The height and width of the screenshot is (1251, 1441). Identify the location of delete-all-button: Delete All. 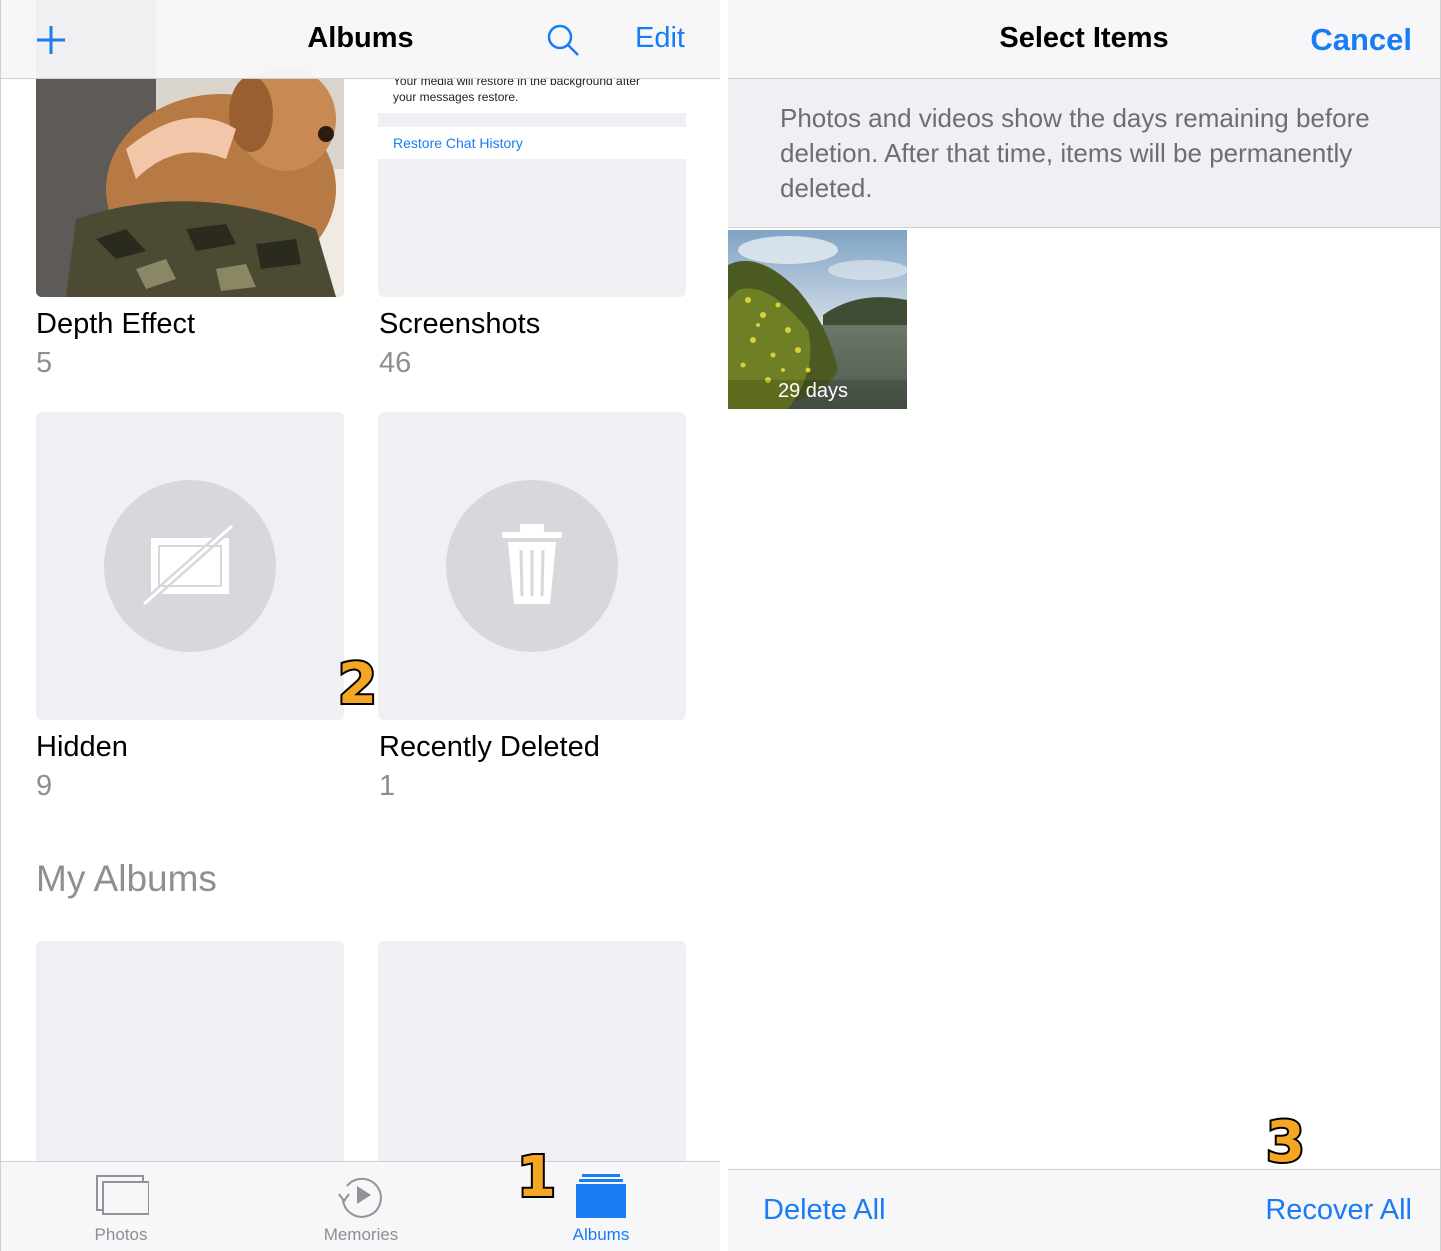
(824, 1210).